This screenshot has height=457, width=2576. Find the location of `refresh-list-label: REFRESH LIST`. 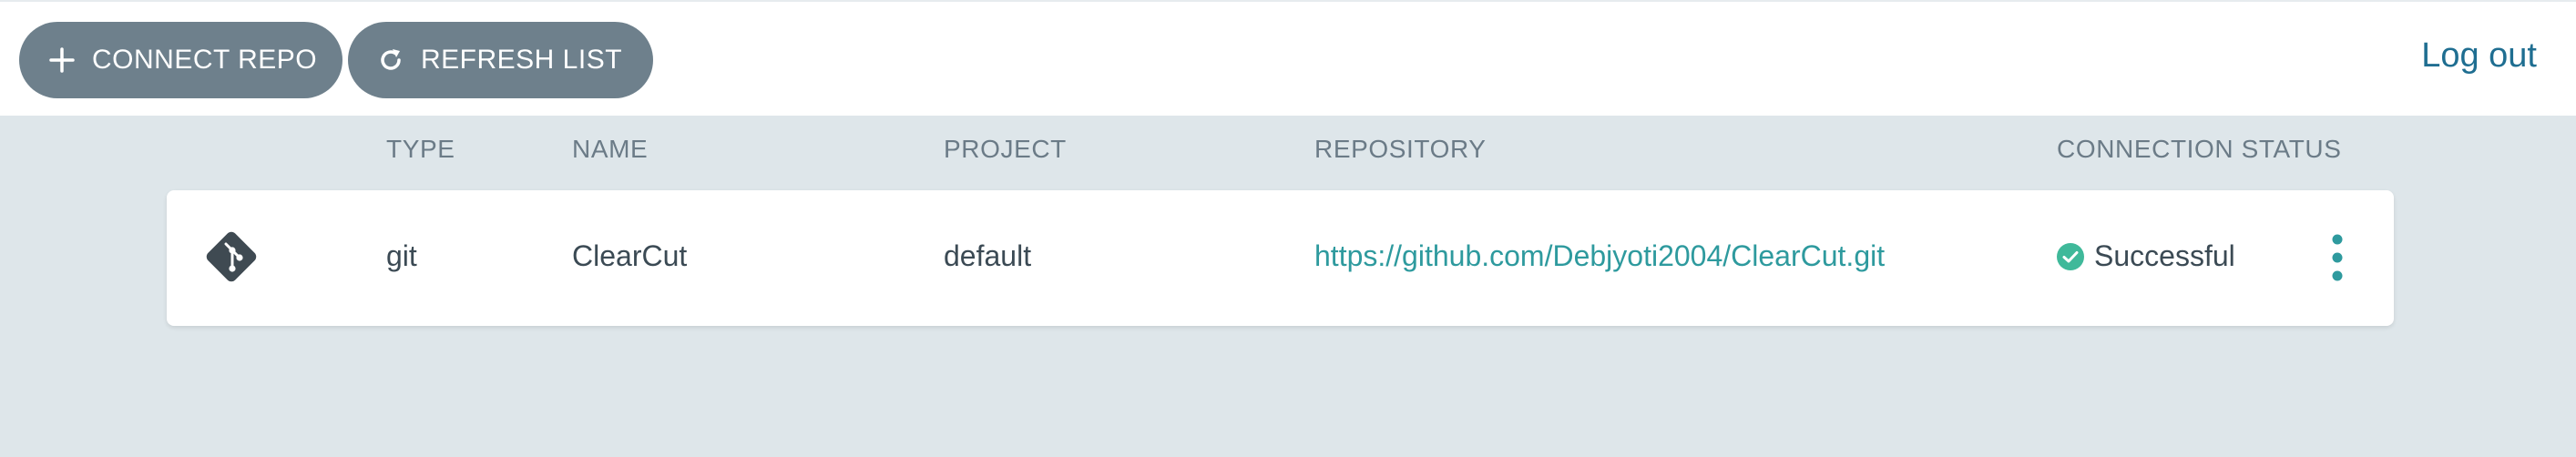

refresh-list-label: REFRESH LIST is located at coordinates (522, 60).